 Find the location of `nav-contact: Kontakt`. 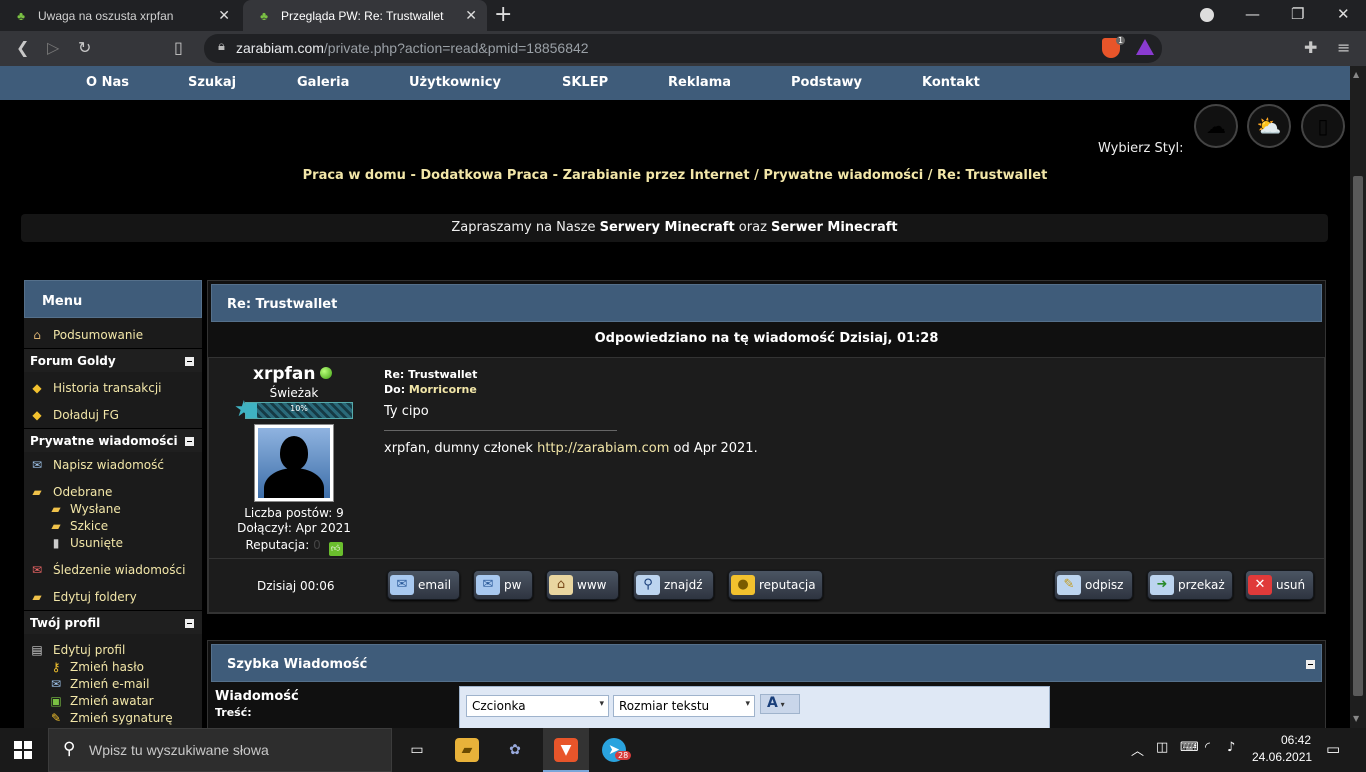

nav-contact: Kontakt is located at coordinates (951, 82).